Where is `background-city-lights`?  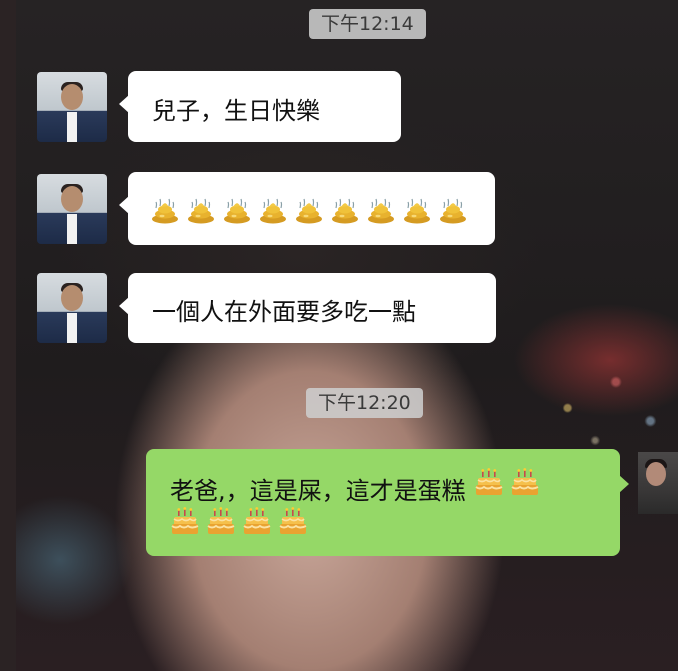 background-city-lights is located at coordinates (609, 395).